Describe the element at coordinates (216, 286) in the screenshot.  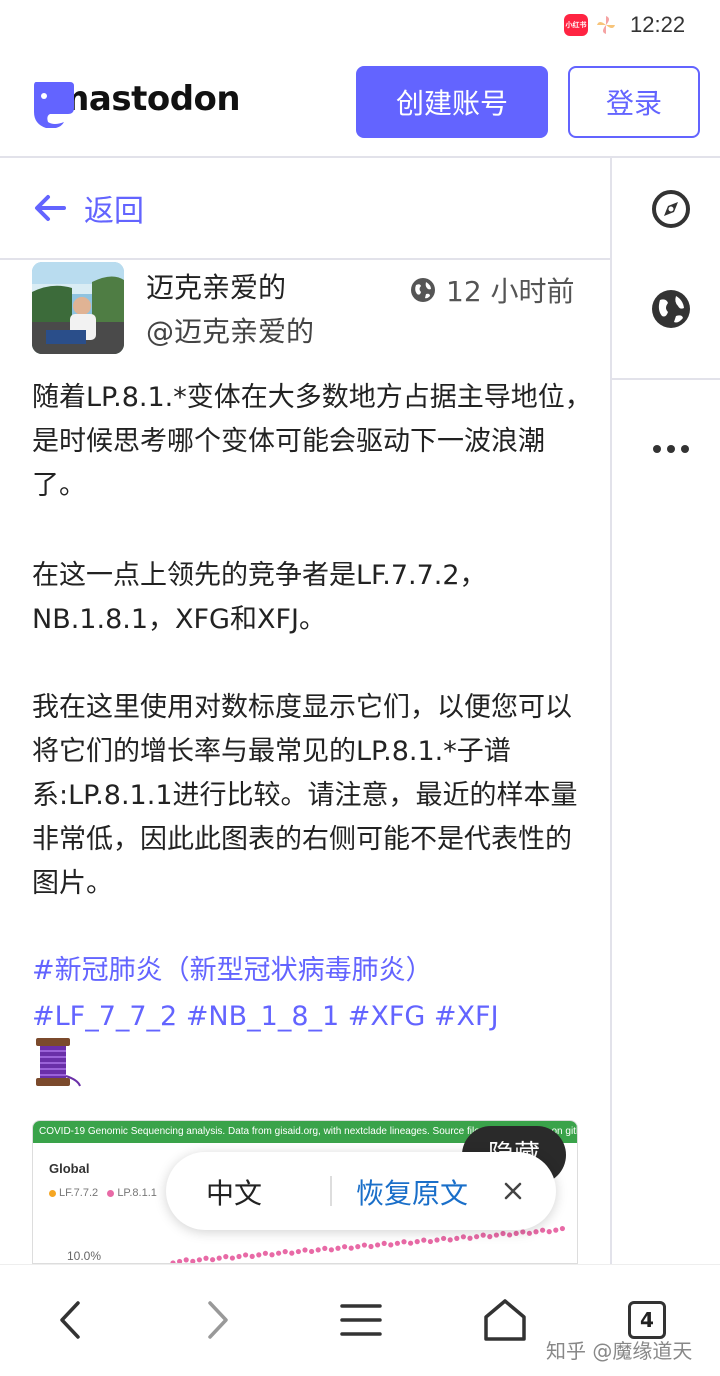
I see `author-display-name: 迈克亲爱的` at that location.